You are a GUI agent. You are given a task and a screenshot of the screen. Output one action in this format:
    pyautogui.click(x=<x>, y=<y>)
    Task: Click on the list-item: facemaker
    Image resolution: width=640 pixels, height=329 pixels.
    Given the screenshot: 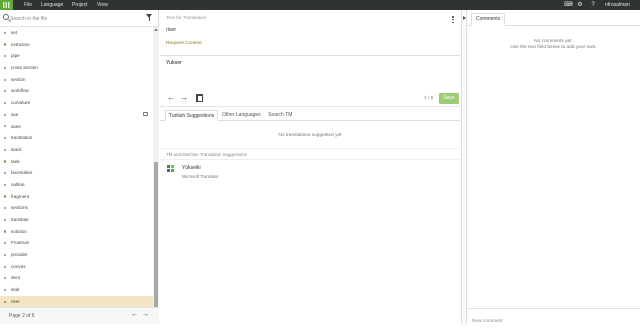 What is the action you would take?
    pyautogui.click(x=76, y=173)
    